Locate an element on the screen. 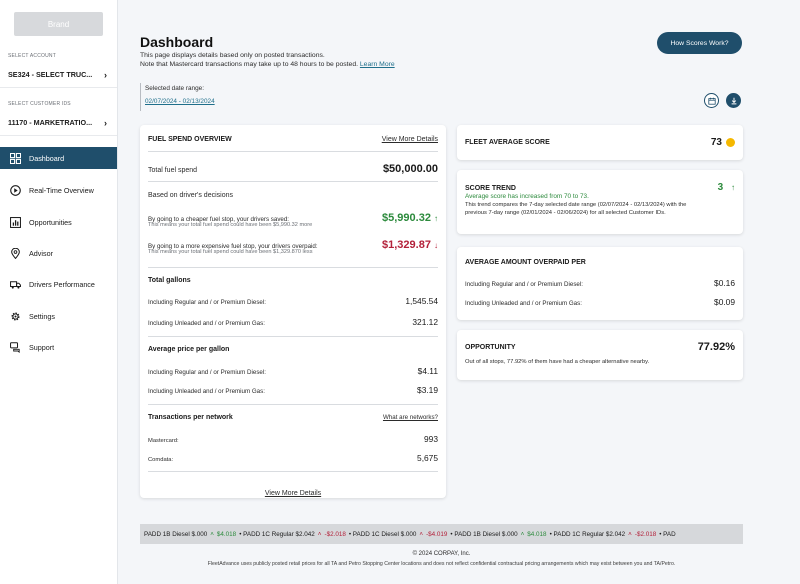 This screenshot has width=800, height=584. total-gallons-title: Total gallons is located at coordinates (169, 280).